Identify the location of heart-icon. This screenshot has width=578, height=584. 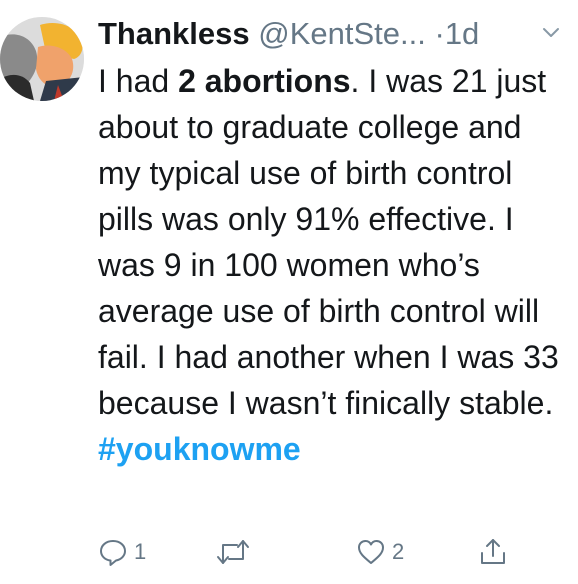
(371, 552).